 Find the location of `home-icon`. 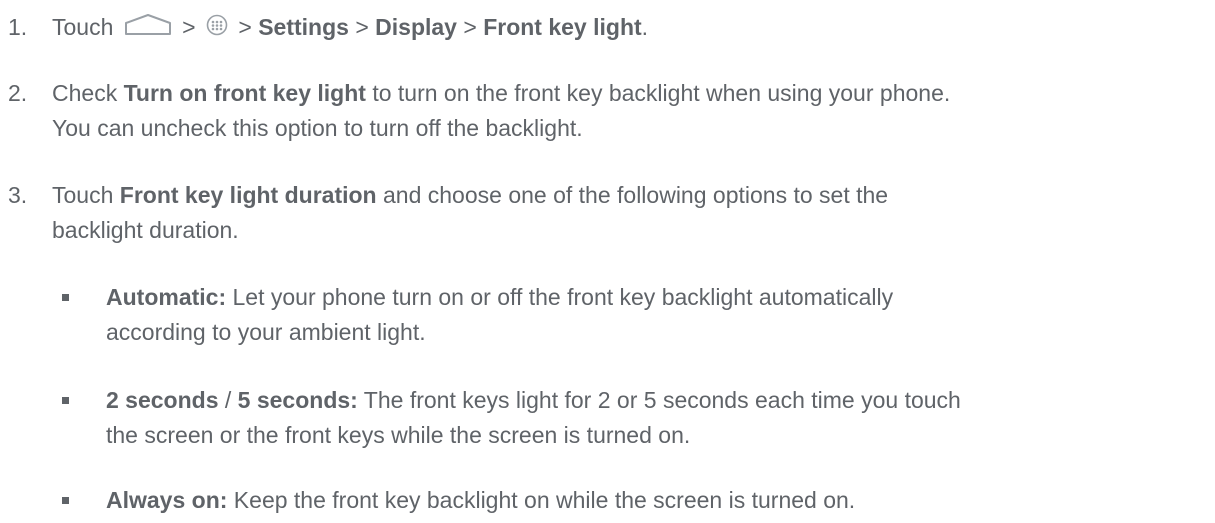

home-icon is located at coordinates (148, 28).